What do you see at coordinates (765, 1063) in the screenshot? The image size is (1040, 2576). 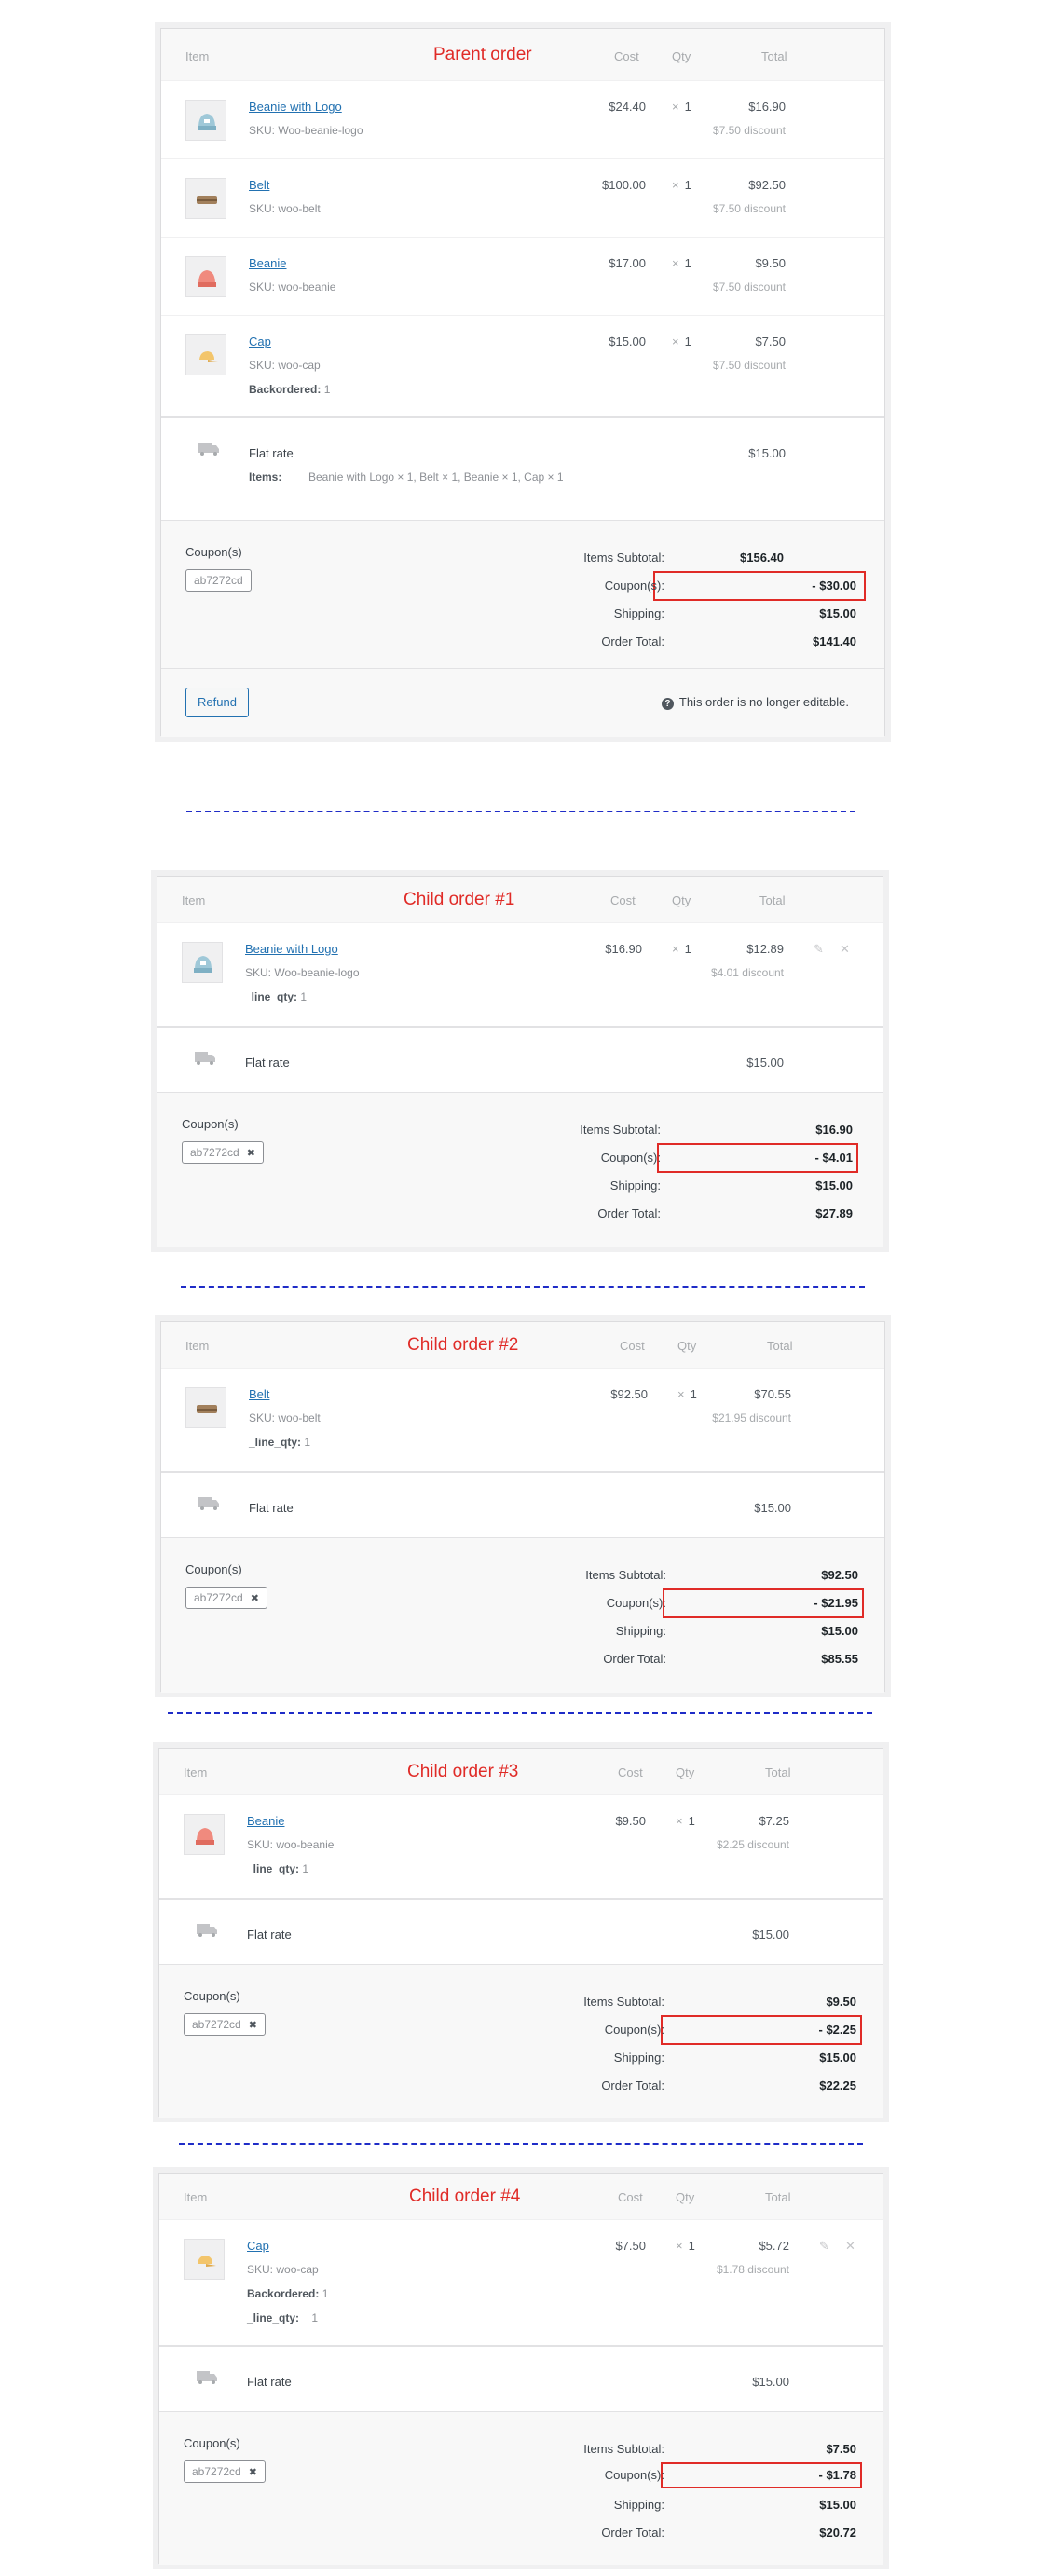 I see `shipping-total: $15.00` at bounding box center [765, 1063].